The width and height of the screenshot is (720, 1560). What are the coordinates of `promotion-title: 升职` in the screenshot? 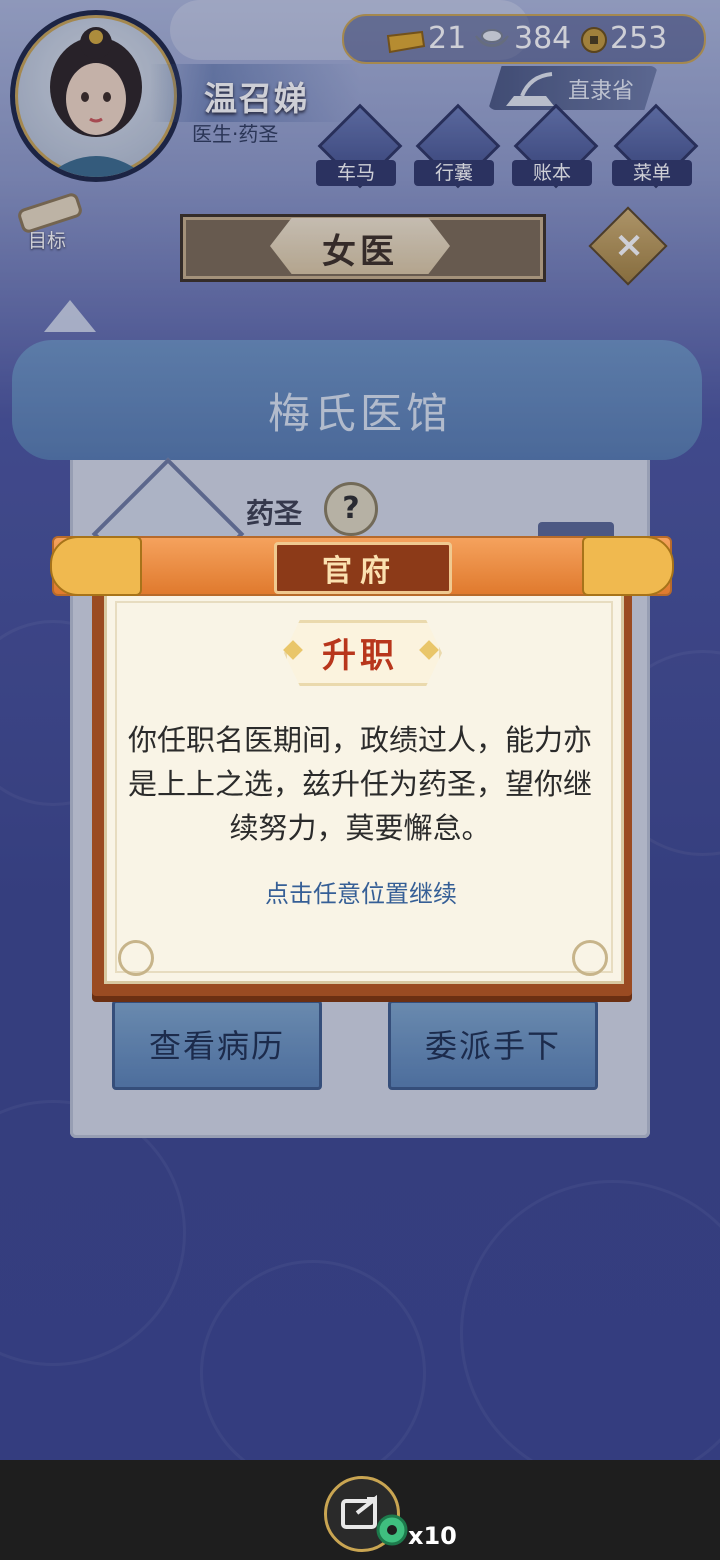 It's located at (360, 656).